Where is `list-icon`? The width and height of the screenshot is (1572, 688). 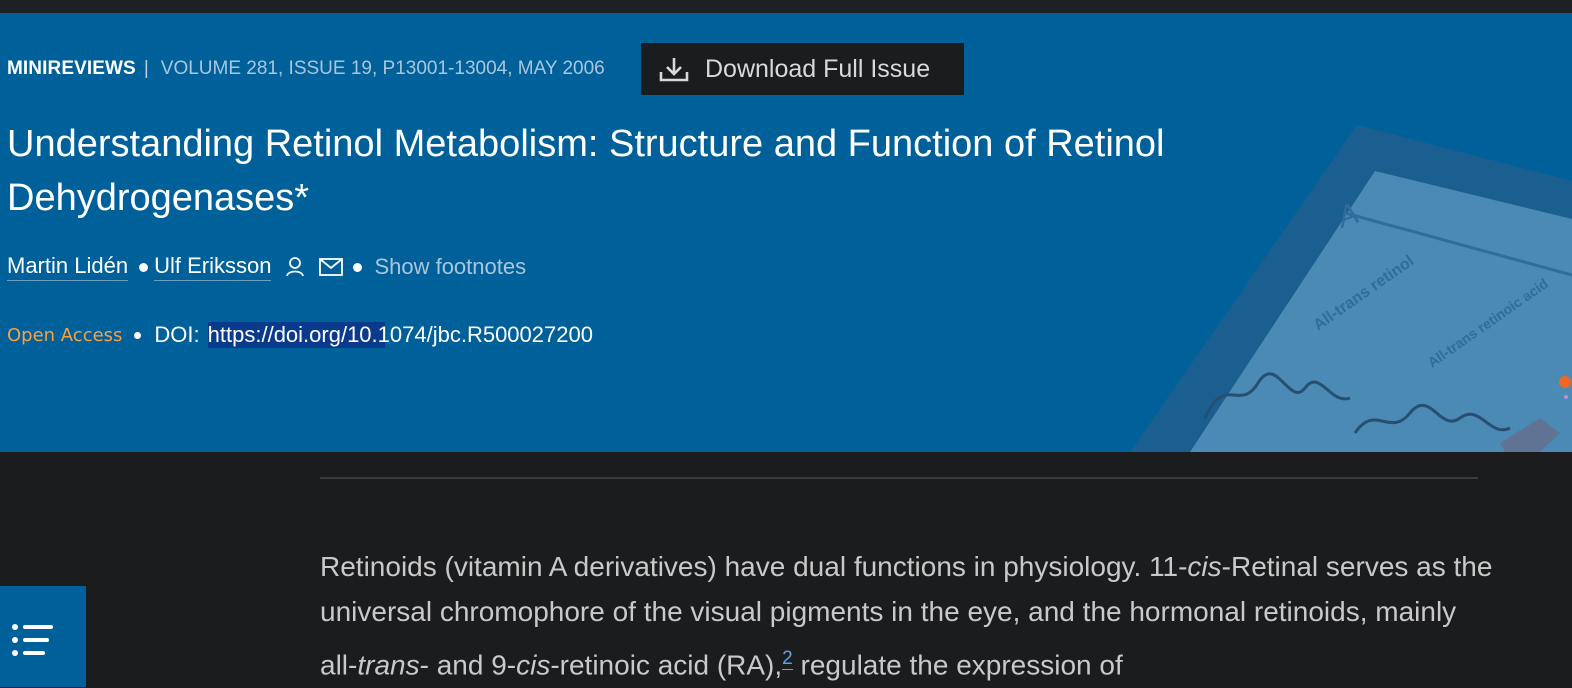
list-icon is located at coordinates (32, 640).